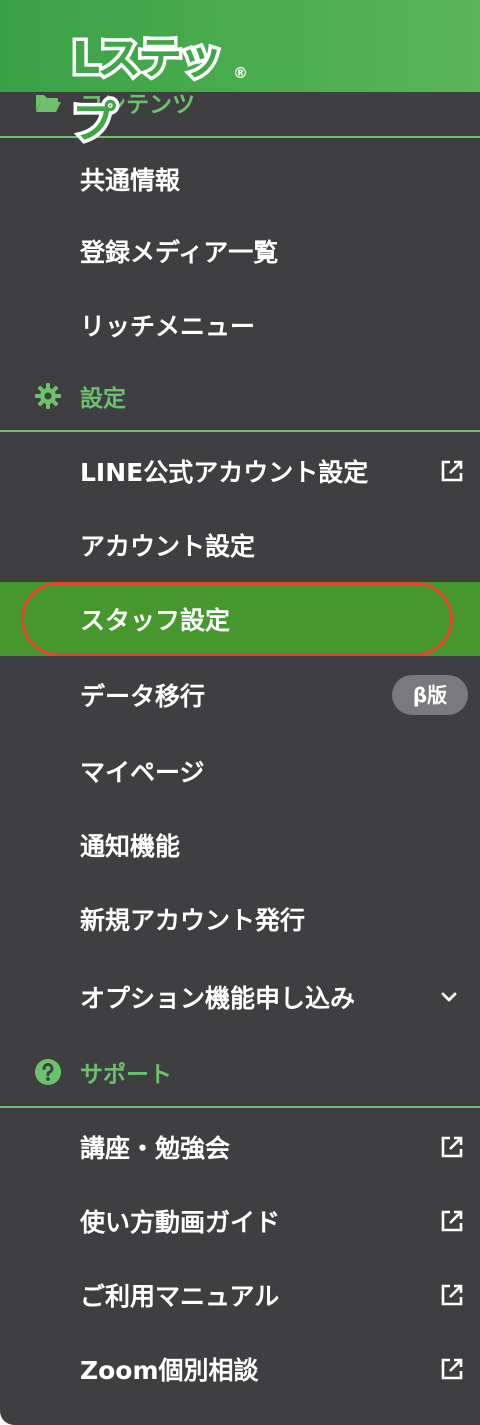  I want to click on sidebar-item-label: 使い方動画ガイド, so click(180, 1222).